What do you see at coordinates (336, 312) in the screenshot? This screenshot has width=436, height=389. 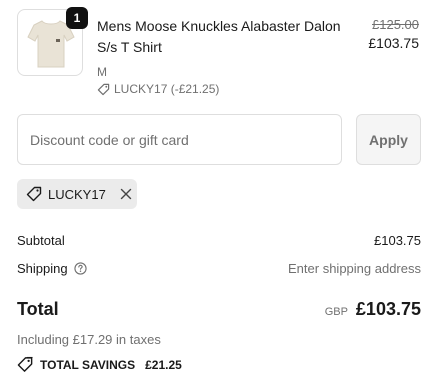 I see `currency-code: GBP` at bounding box center [336, 312].